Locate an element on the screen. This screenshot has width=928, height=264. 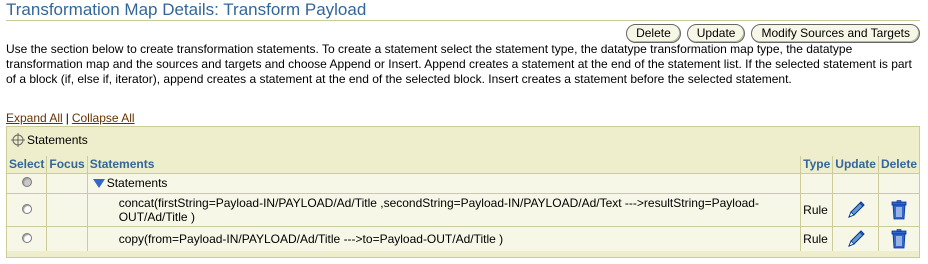
expand-all-link: Expand All is located at coordinates (34, 118).